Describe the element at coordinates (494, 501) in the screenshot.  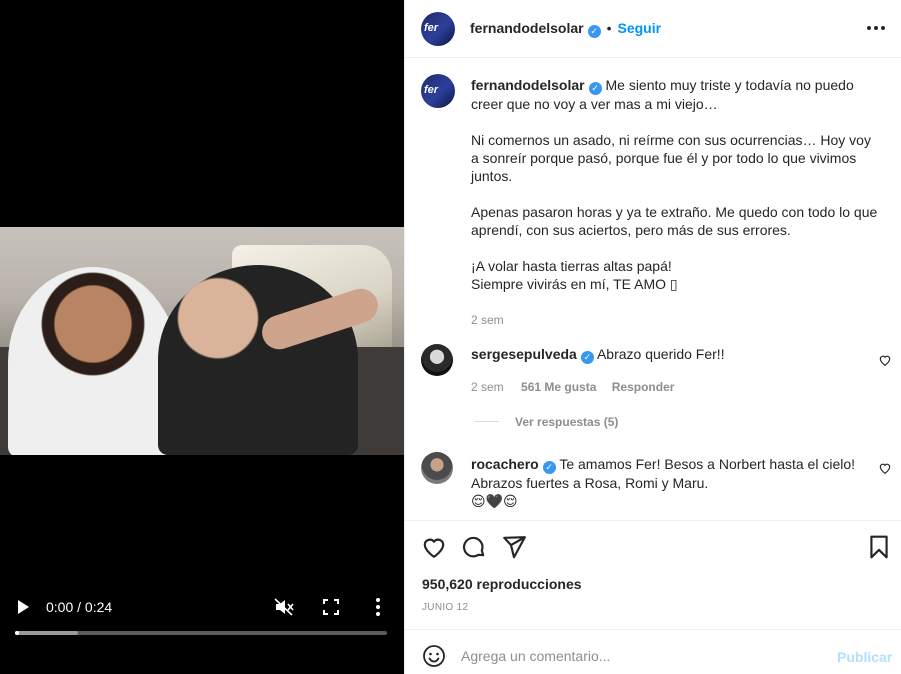
I see `comment-emojis: 😌🖤😌` at that location.